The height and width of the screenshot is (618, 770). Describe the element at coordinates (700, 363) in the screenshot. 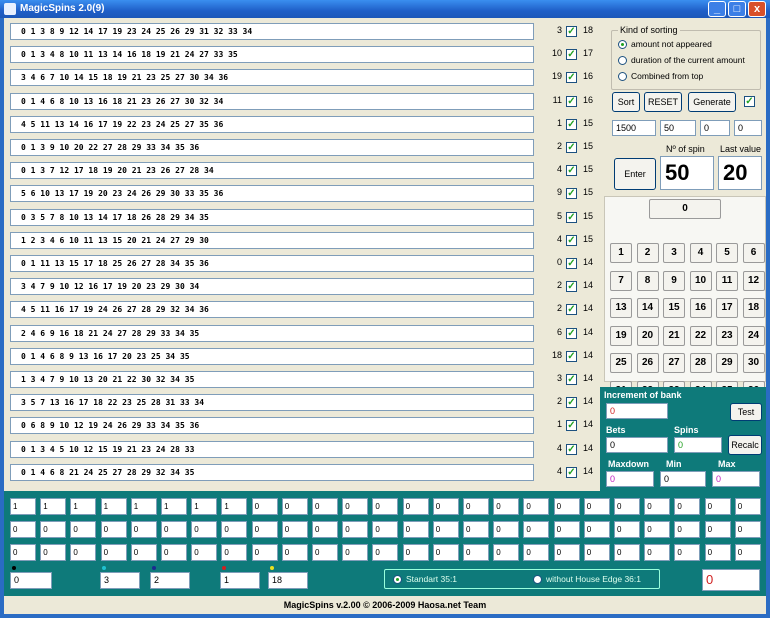

I see `number-button-28: 28` at that location.